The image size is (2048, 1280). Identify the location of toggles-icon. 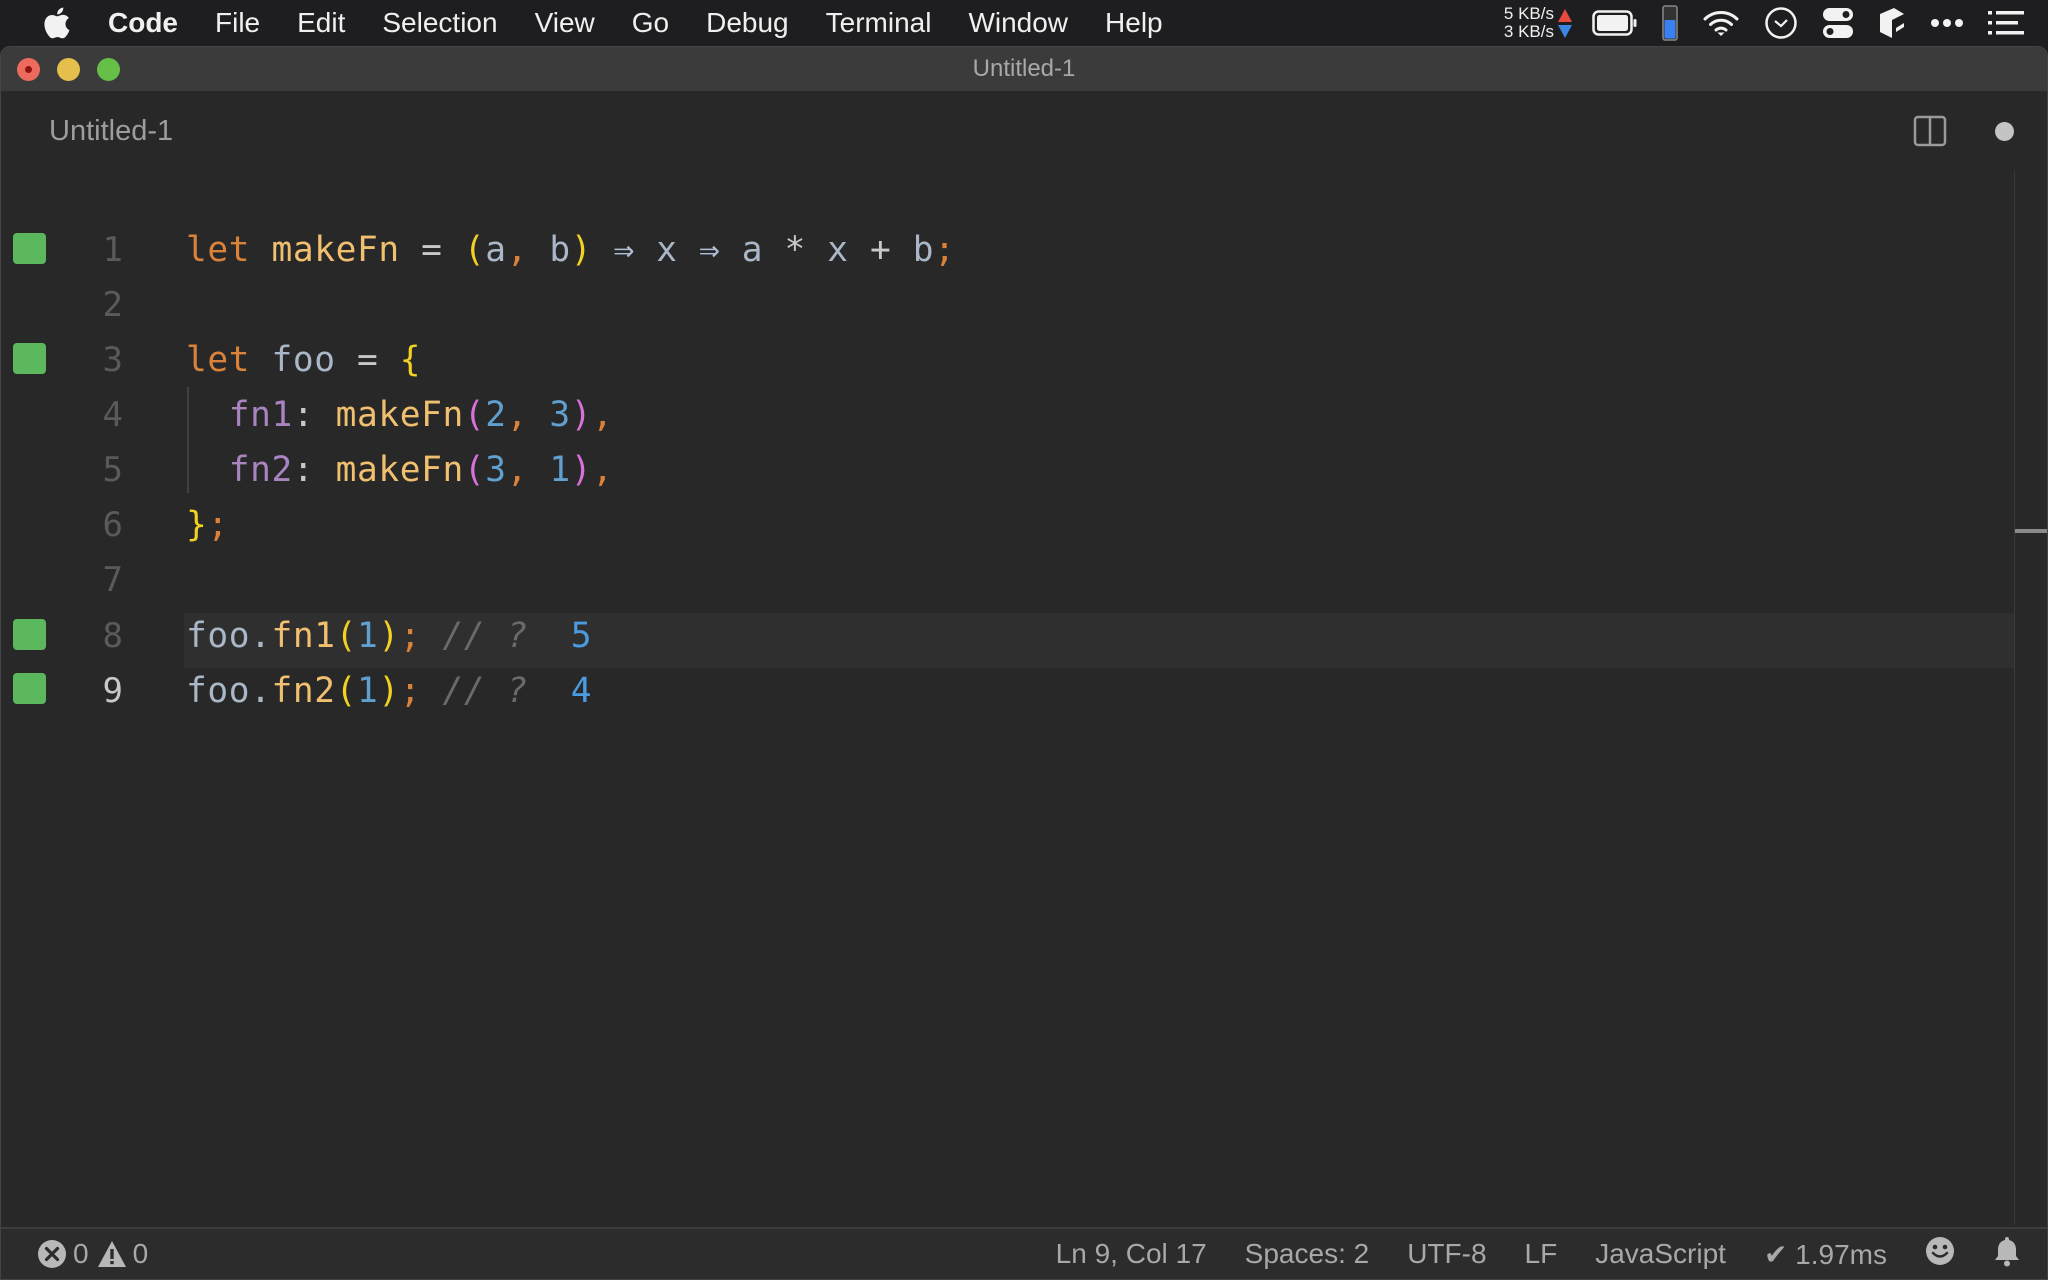
(1838, 23).